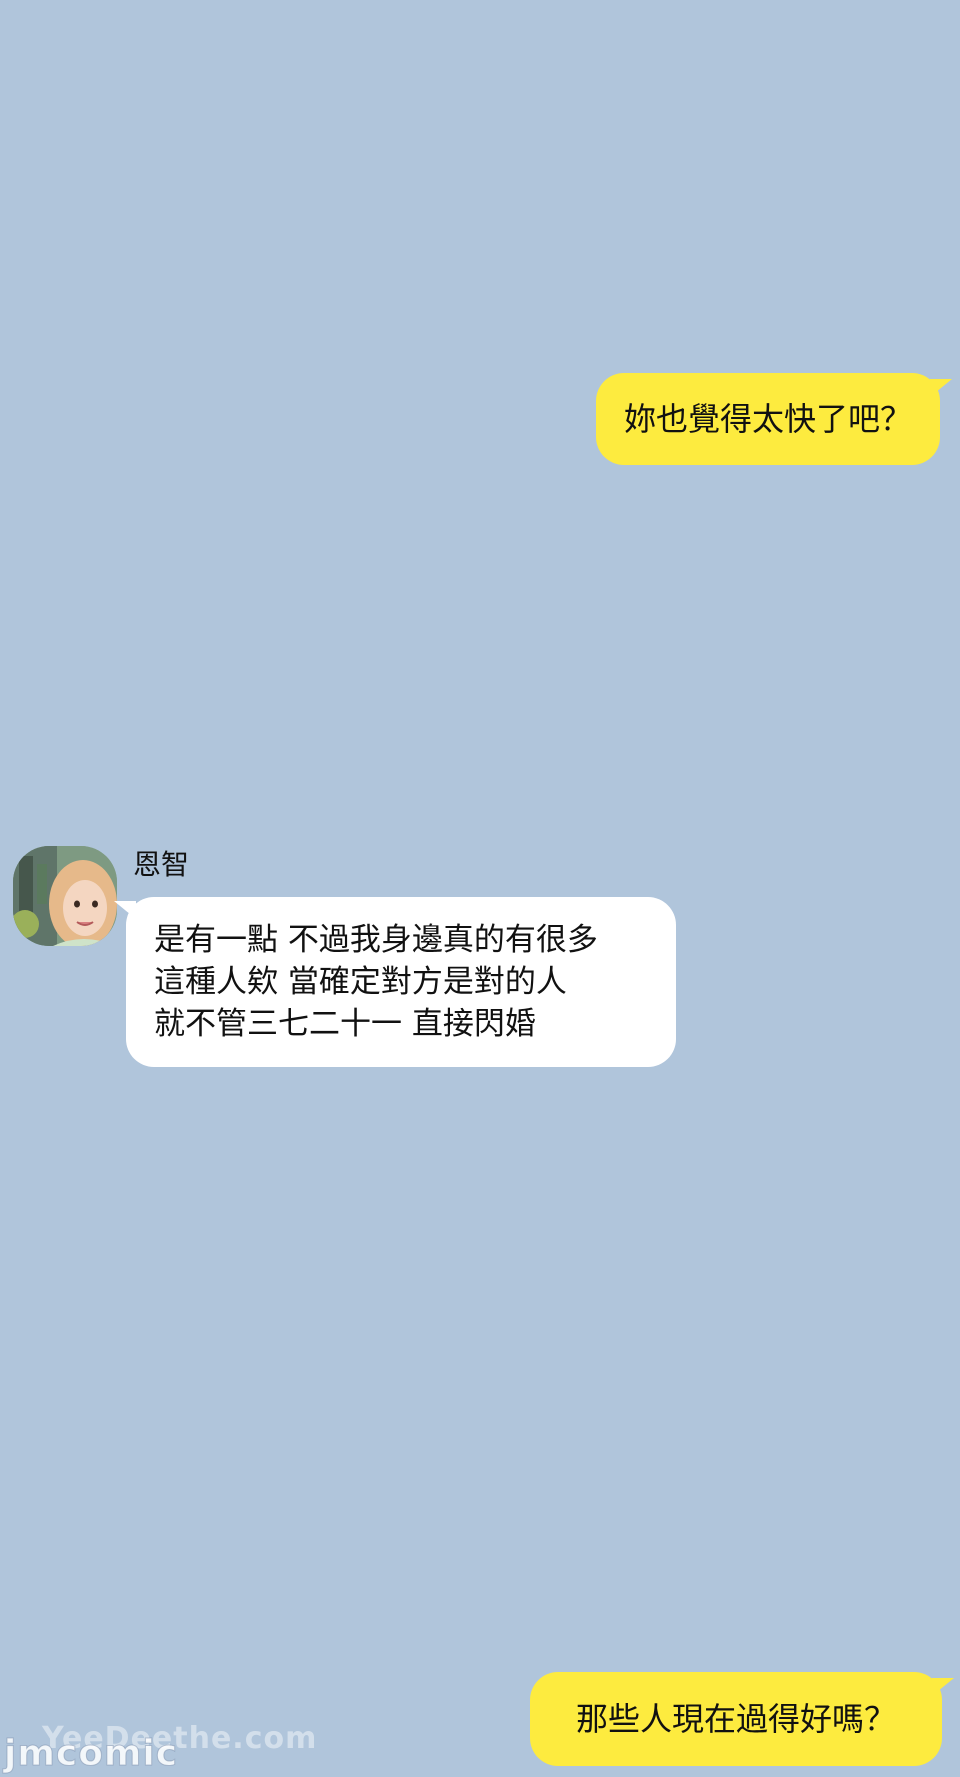  I want to click on message-line: 是有一點 不過我身邊真的有很多, so click(376, 940).